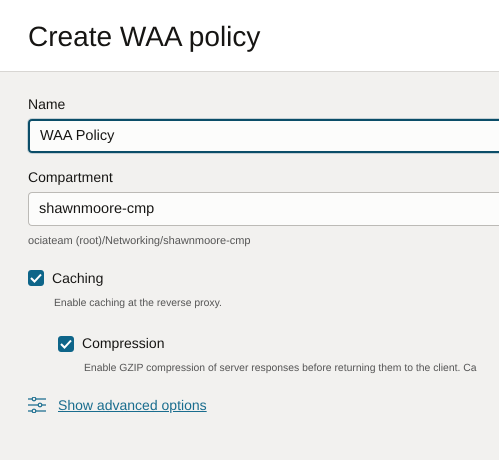 This screenshot has width=499, height=460. I want to click on checkbox-label: Compression, so click(123, 344).